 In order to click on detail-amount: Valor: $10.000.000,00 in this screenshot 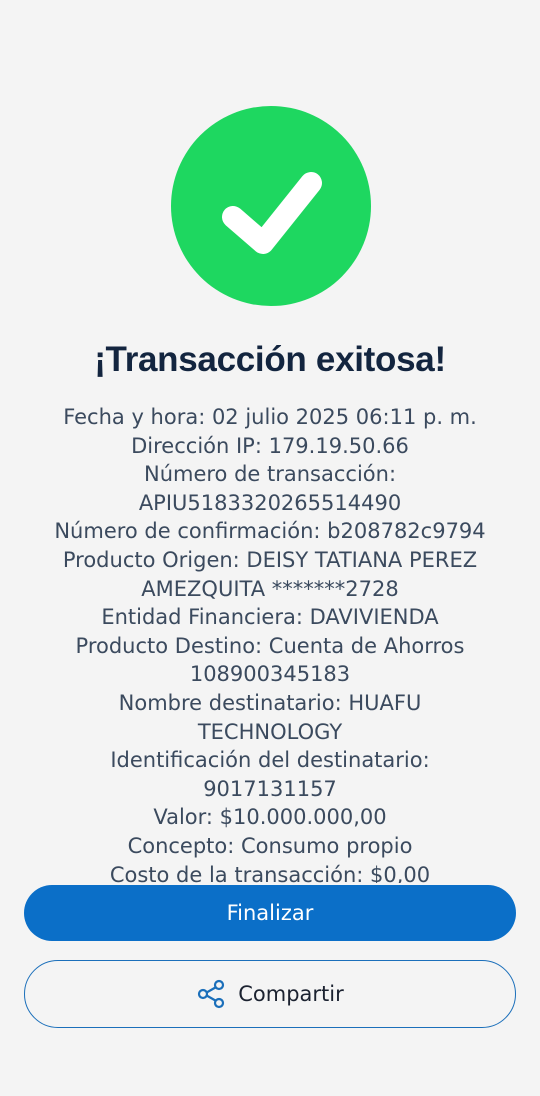, I will do `click(270, 817)`.